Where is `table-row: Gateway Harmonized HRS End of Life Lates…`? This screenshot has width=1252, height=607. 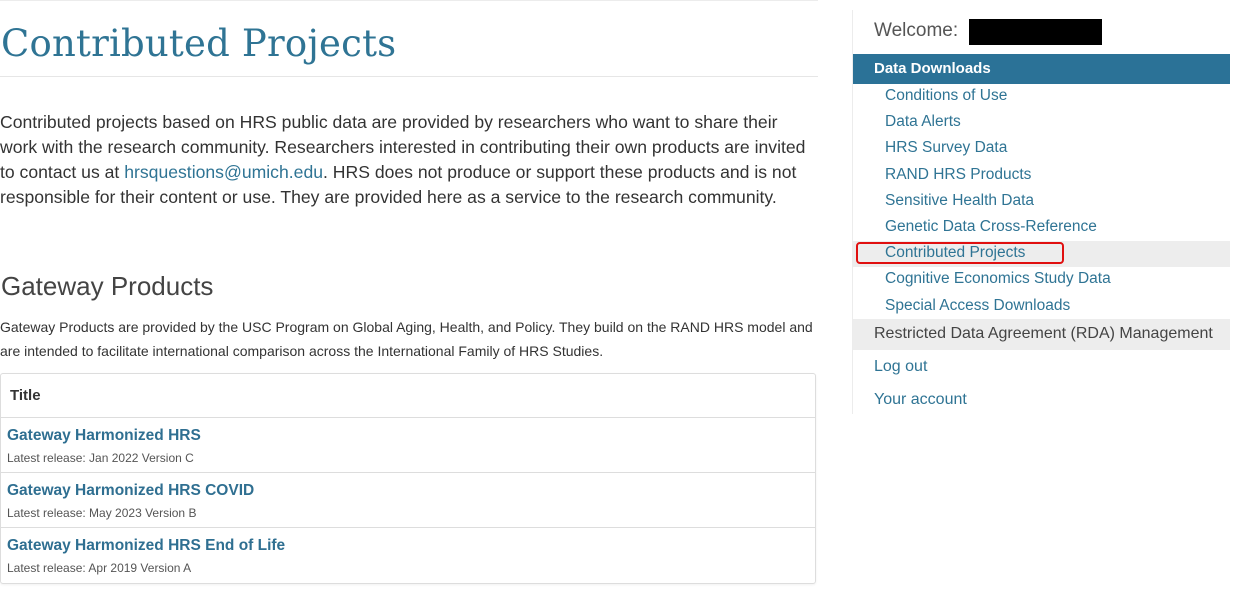 table-row: Gateway Harmonized HRS End of Life Lates… is located at coordinates (408, 555).